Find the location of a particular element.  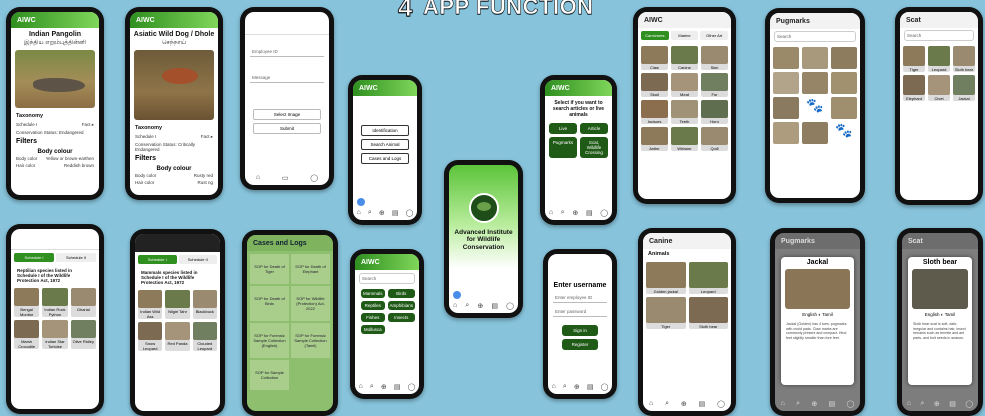

article-tile: Antler is located at coordinates (654, 139).